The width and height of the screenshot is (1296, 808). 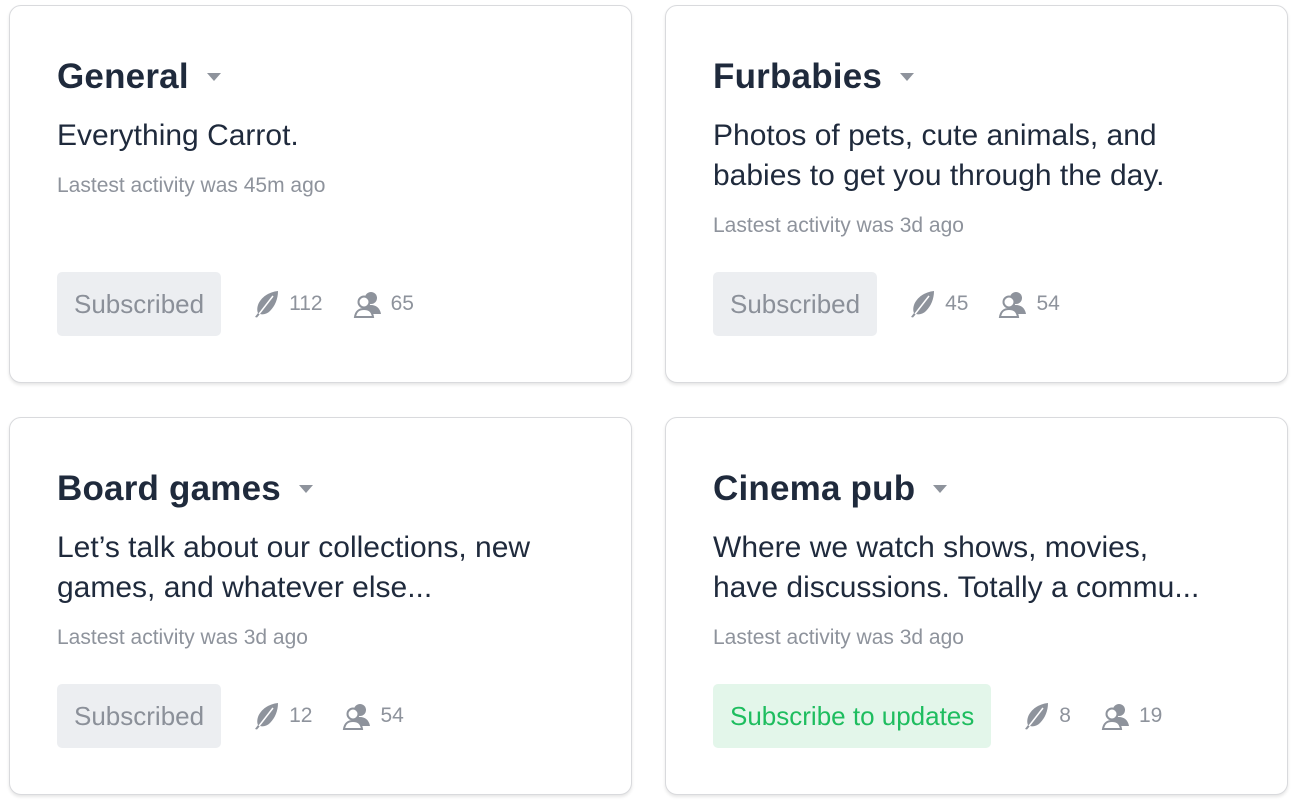 I want to click on posts-count: 45, so click(x=937, y=304).